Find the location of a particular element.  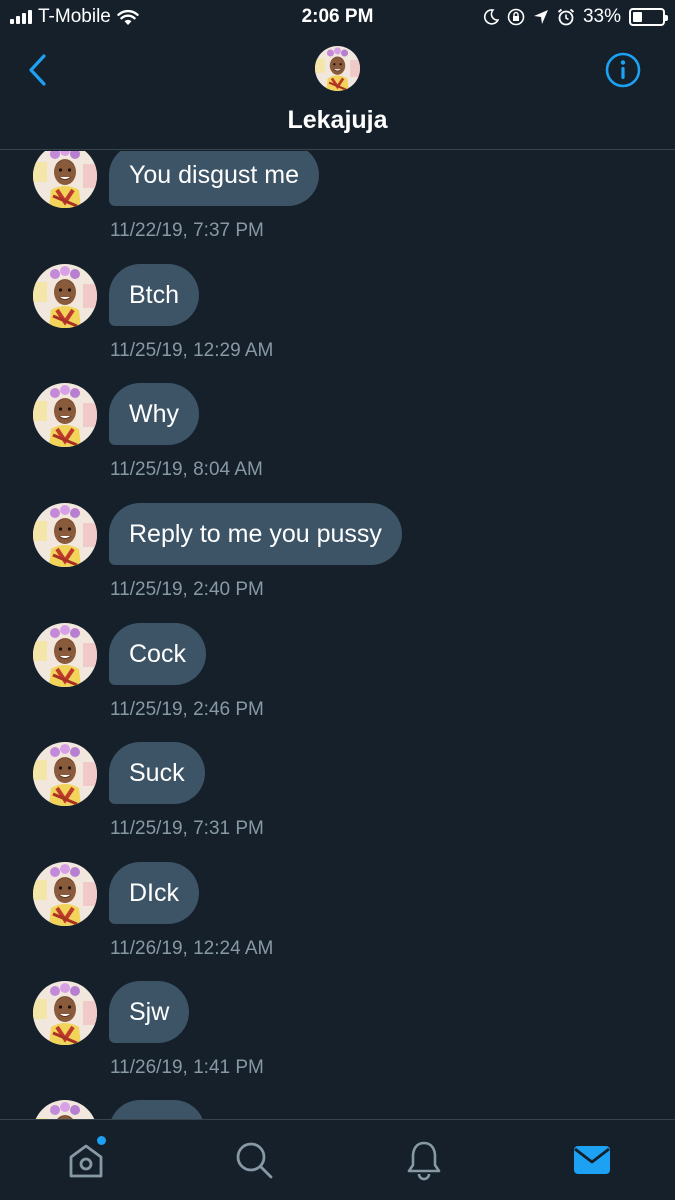

status-right: 33% is located at coordinates (575, 17).